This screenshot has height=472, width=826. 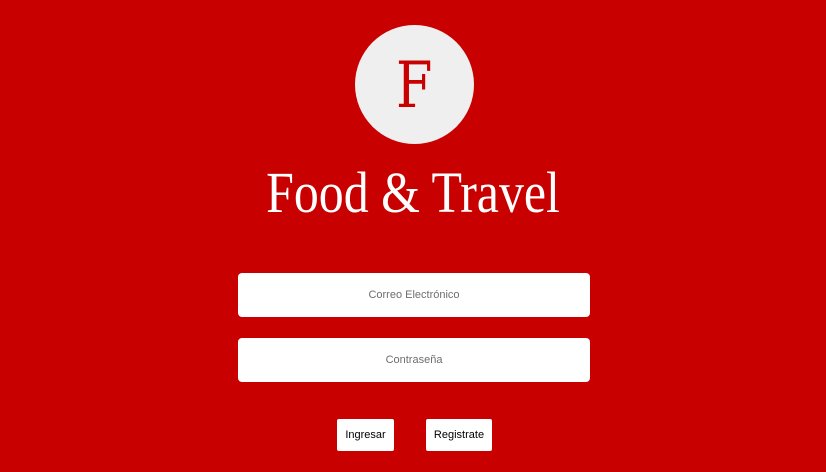 I want to click on email-field, so click(x=414, y=295).